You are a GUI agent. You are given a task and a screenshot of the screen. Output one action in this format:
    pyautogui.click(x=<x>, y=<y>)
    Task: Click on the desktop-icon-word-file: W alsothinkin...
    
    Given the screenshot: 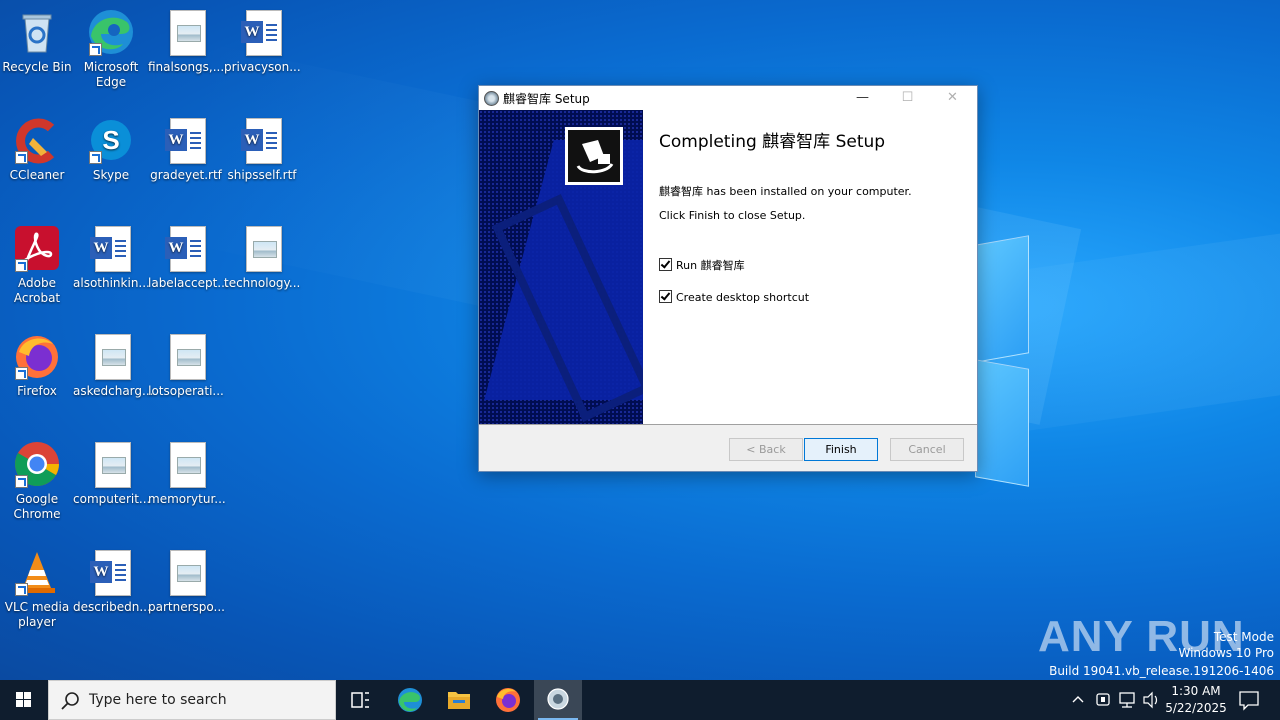 What is the action you would take?
    pyautogui.click(x=111, y=257)
    